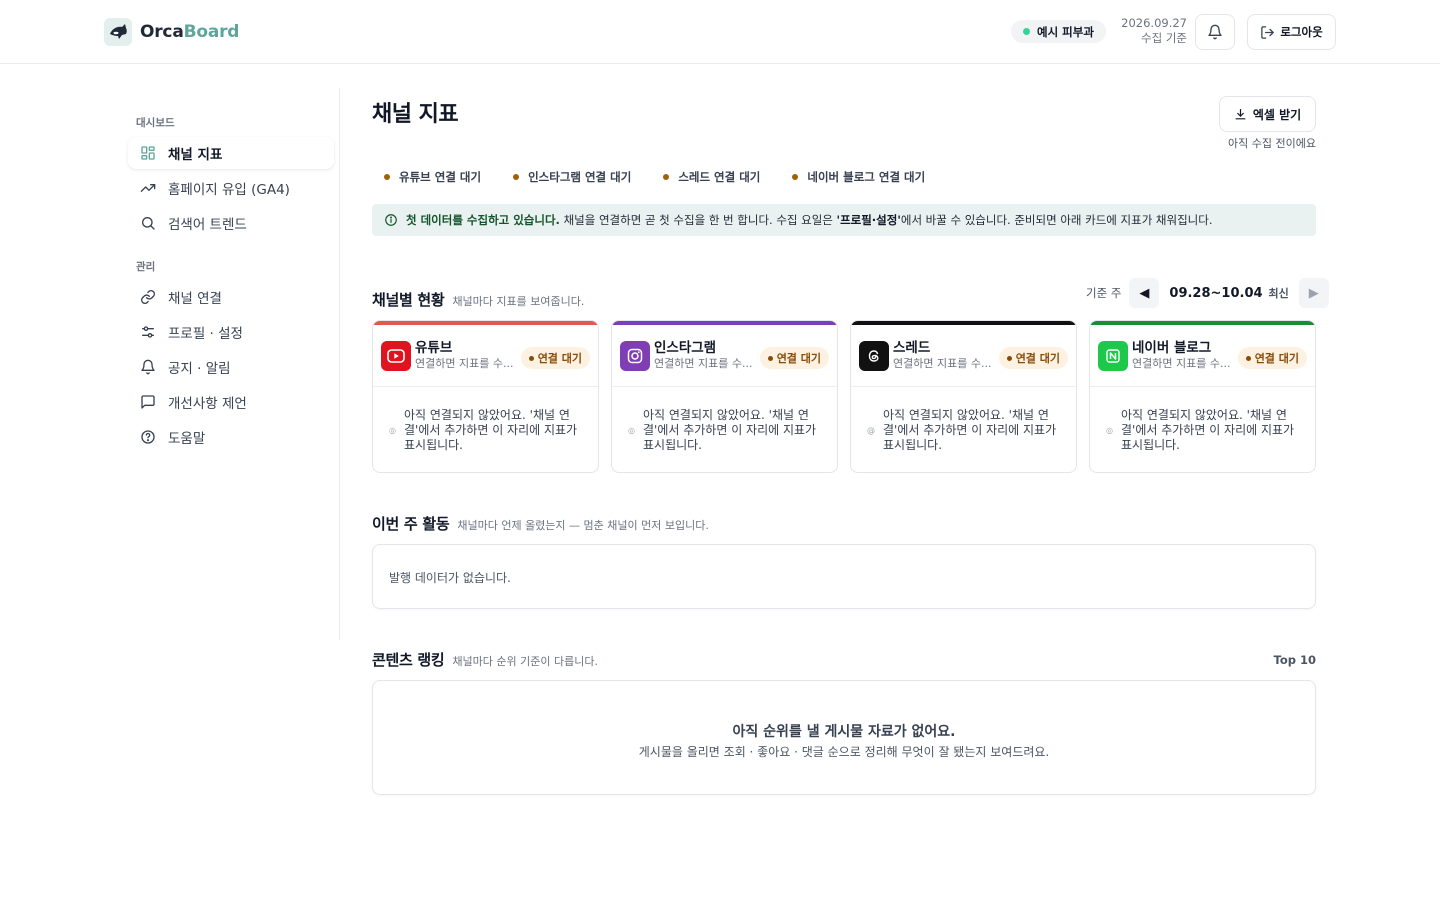 Image resolution: width=1440 pixels, height=900 pixels. Describe the element at coordinates (1172, 348) in the screenshot. I see `channel-name: 네이버 블로그` at that location.